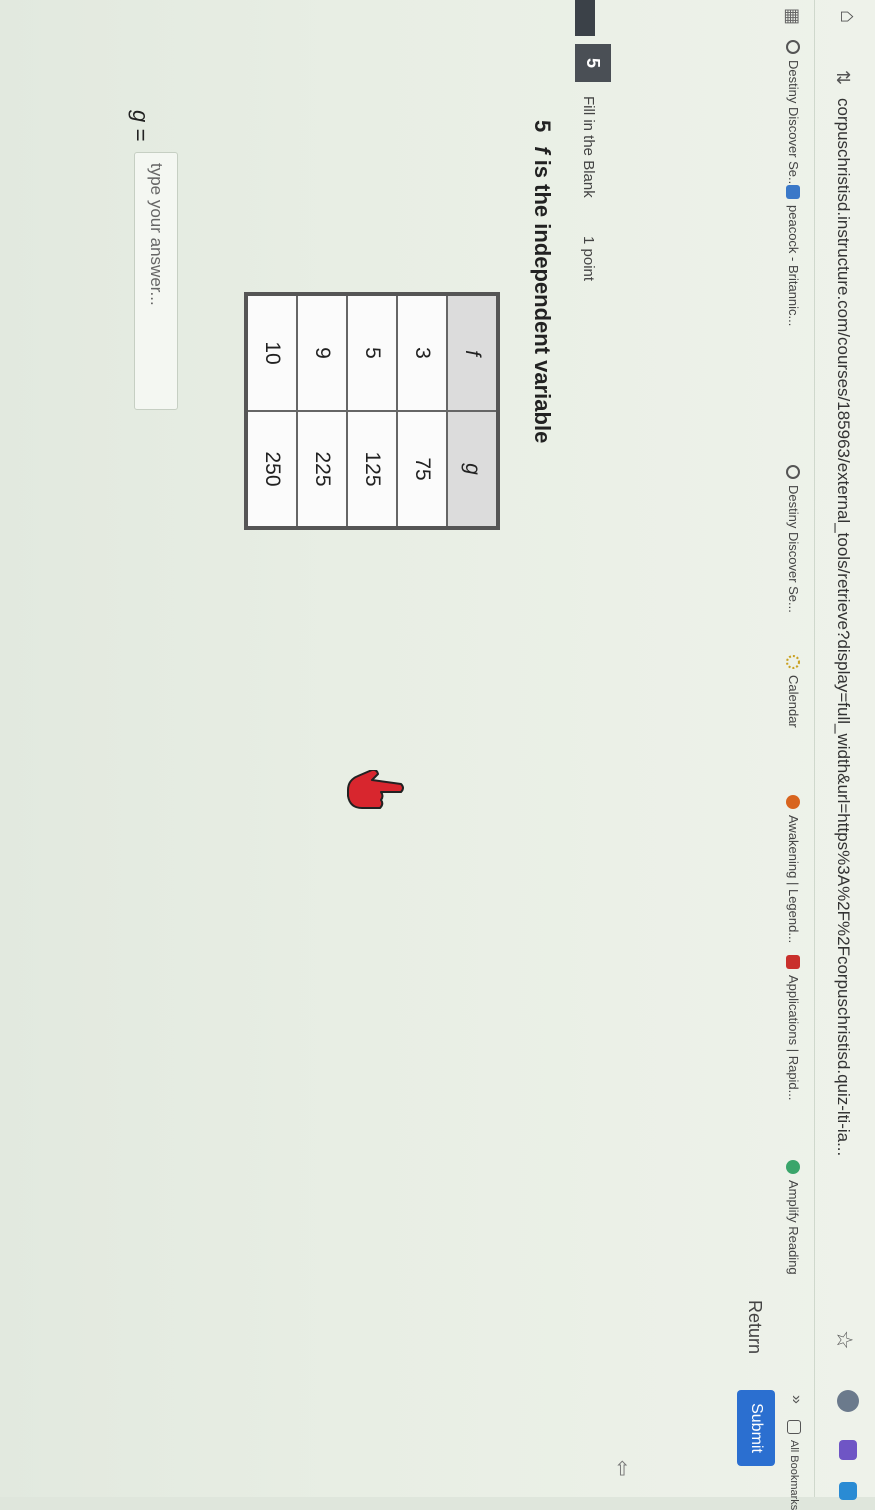  I want to click on home-icon: ⌂, so click(848, 16).